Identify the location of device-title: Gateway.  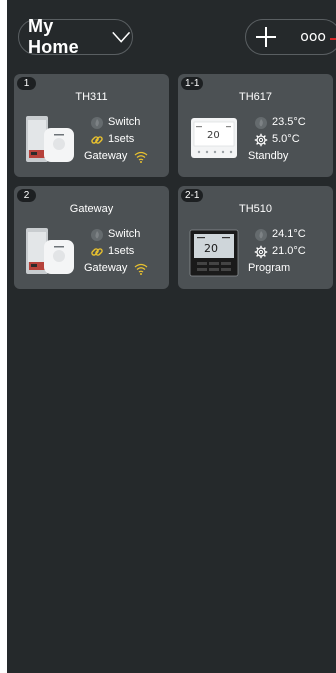
(91, 209).